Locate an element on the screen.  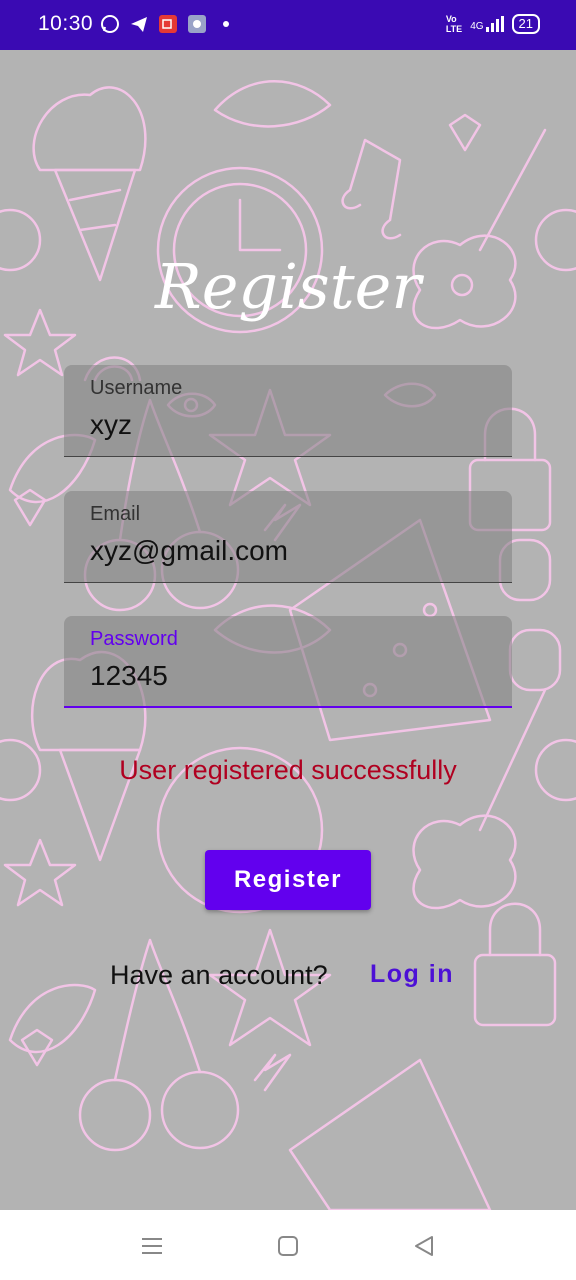
username-field: Username xyz is located at coordinates (288, 411).